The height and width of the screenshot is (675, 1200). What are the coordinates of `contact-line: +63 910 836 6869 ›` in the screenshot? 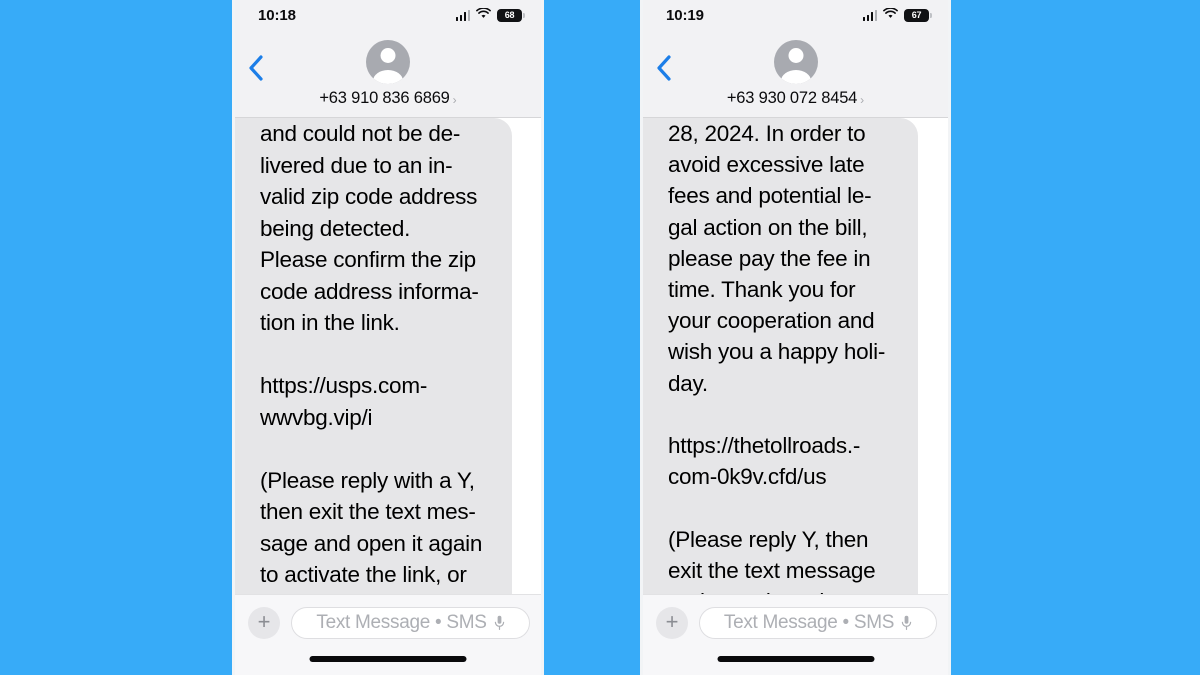 It's located at (387, 98).